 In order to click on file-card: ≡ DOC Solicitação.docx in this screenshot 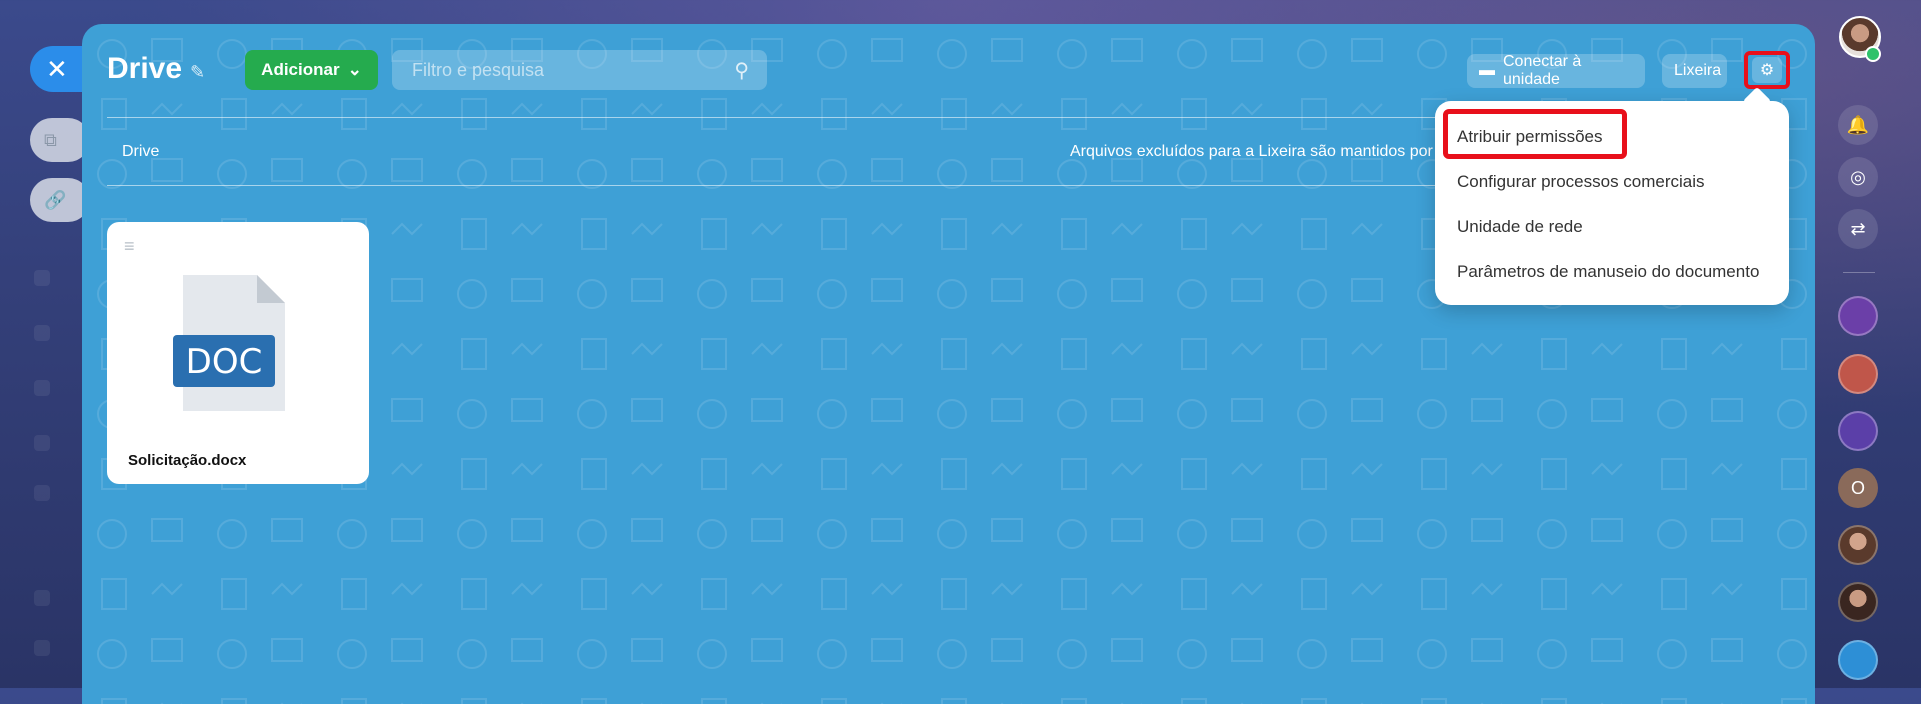, I will do `click(238, 353)`.